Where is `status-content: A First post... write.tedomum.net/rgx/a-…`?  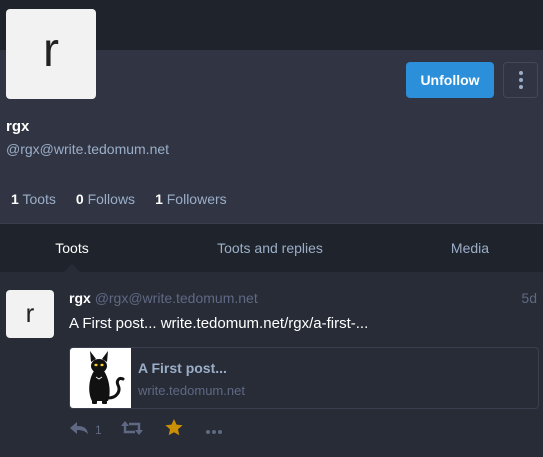
status-content: A First post... write.tedomum.net/rgx/a-… is located at coordinates (218, 323).